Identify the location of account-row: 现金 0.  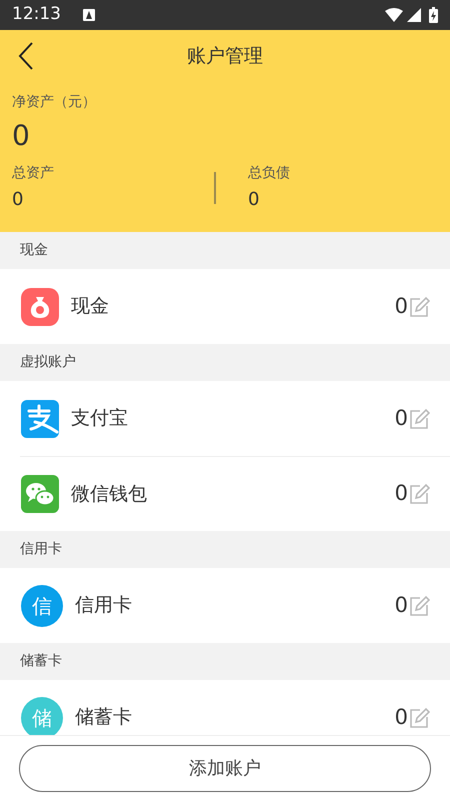
(225, 306).